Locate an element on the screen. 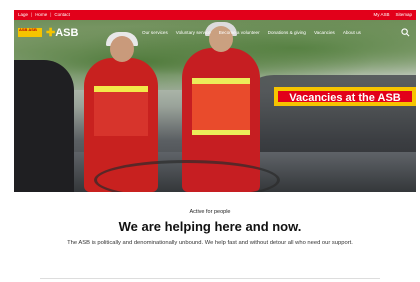 Image resolution: width=420 pixels, height=282 pixels. plus-icon: ✚ is located at coordinates (51, 33).